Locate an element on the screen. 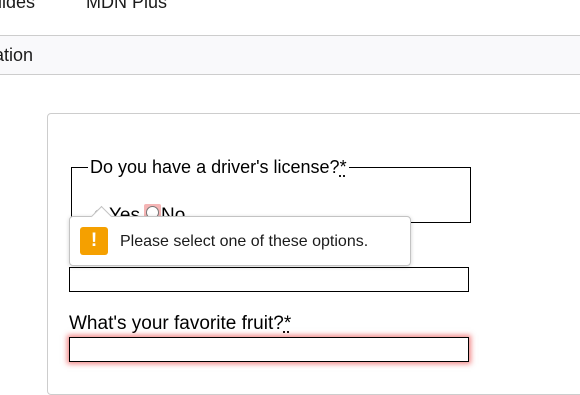 The height and width of the screenshot is (395, 580). fruit-input is located at coordinates (269, 349).